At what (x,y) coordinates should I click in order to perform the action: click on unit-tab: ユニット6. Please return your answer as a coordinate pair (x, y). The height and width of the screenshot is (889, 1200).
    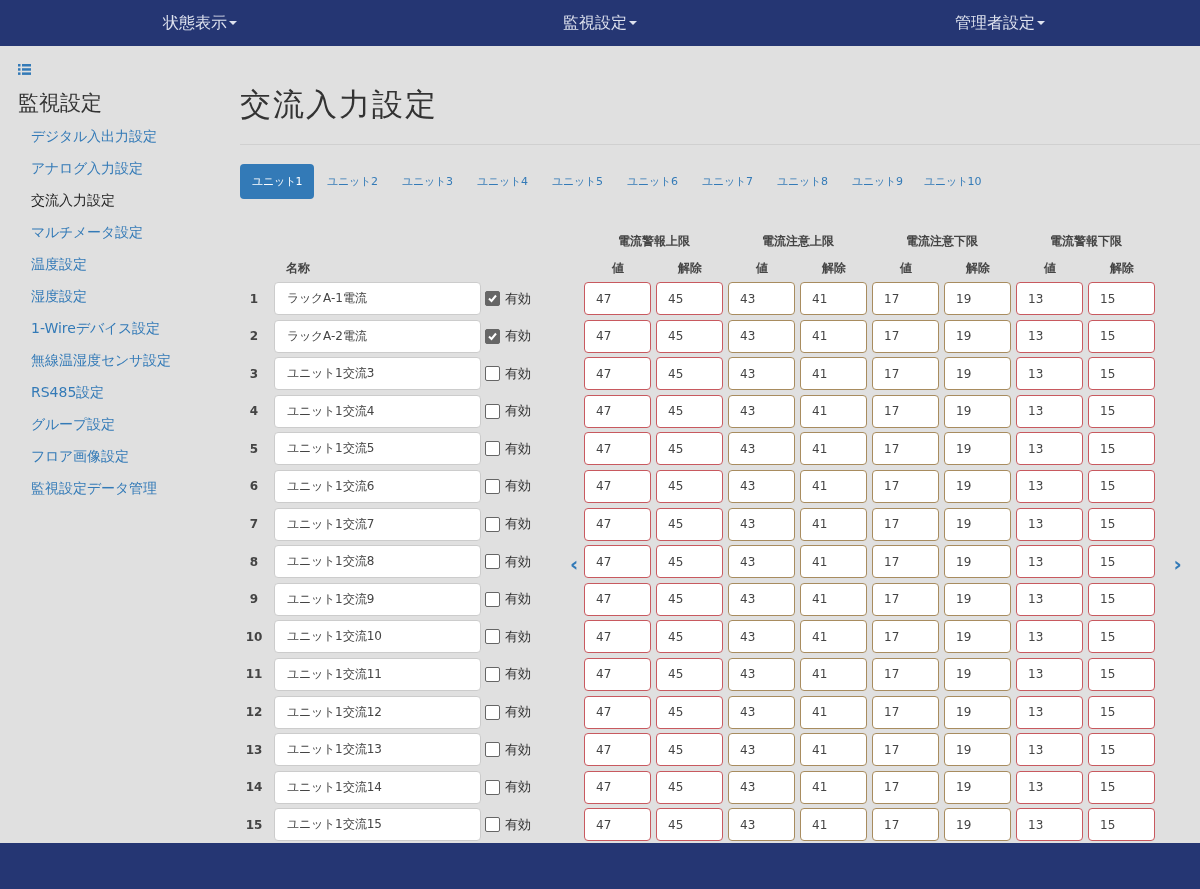
    Looking at the image, I should click on (652, 181).